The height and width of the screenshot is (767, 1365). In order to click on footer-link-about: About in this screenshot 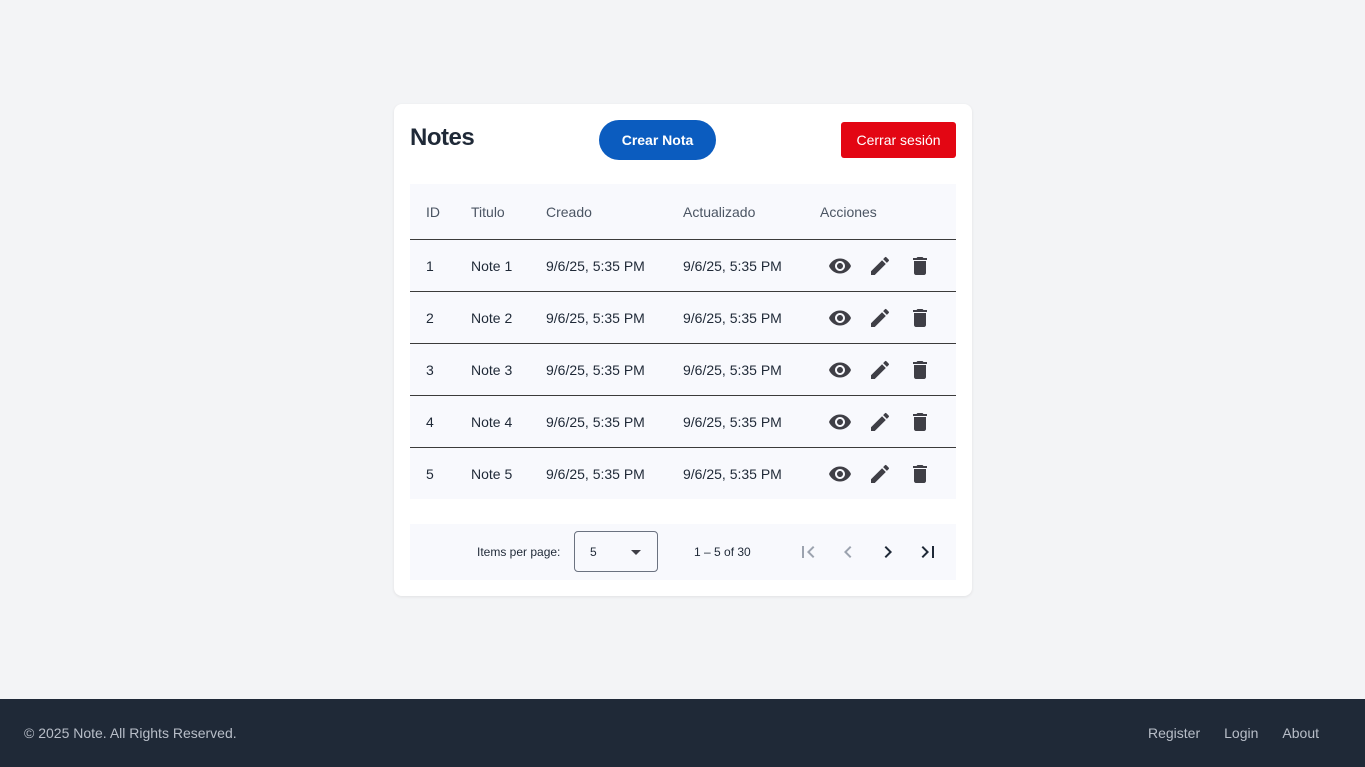, I will do `click(1300, 733)`.